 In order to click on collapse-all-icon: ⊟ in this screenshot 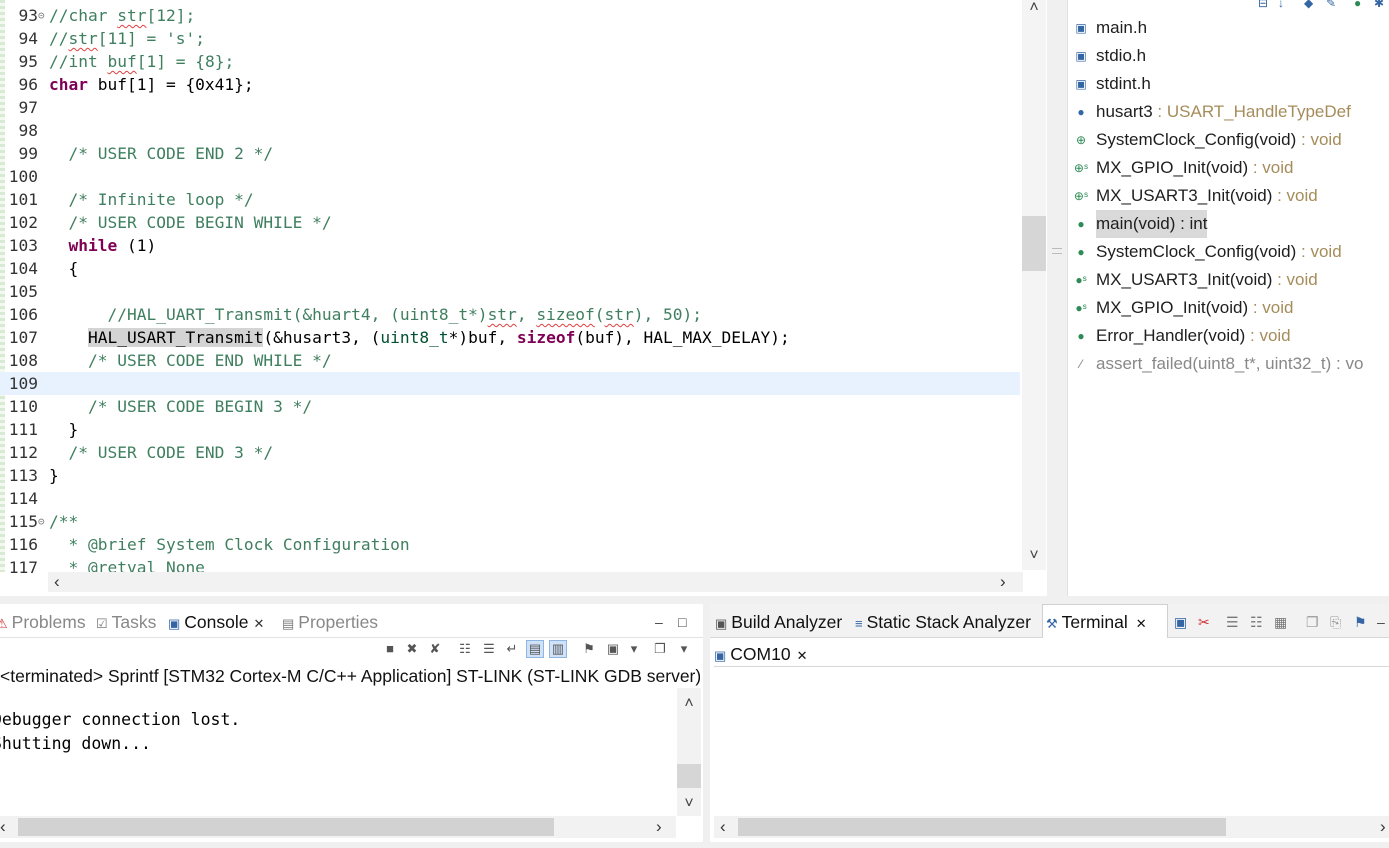, I will do `click(1263, 5)`.